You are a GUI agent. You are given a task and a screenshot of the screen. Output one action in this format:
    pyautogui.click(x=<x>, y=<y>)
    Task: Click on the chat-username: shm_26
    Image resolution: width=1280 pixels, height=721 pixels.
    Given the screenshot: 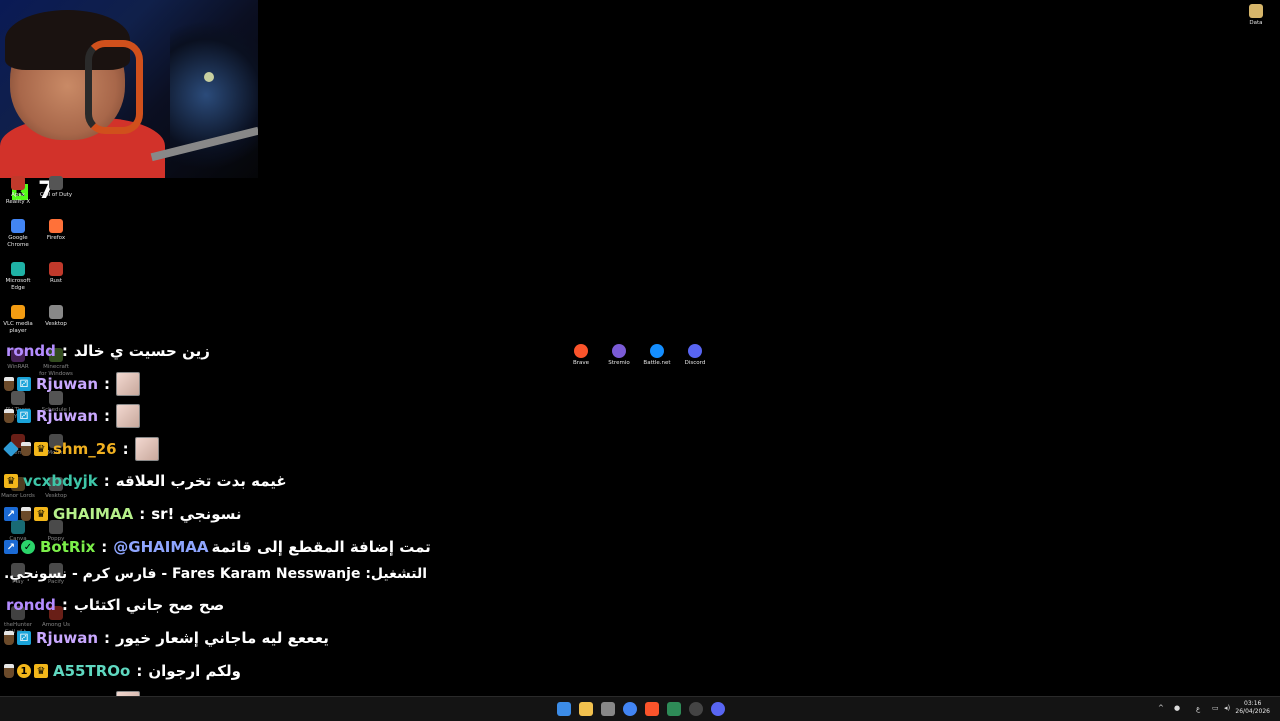 What is the action you would take?
    pyautogui.click(x=85, y=449)
    